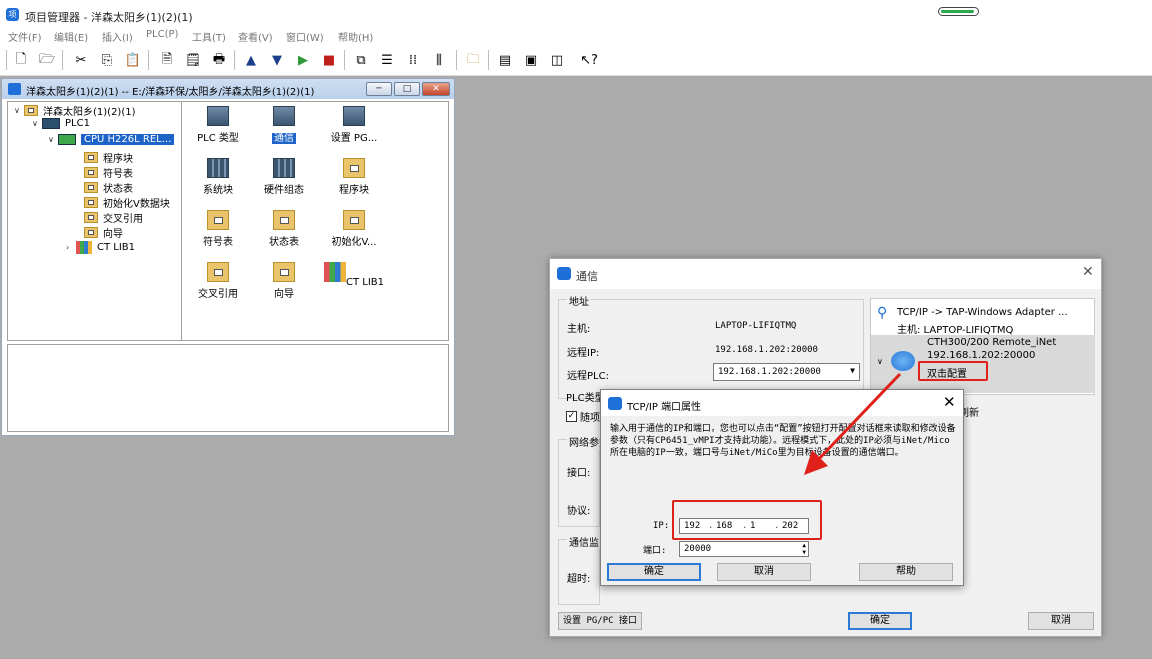 This screenshot has width=1152, height=659. What do you see at coordinates (228, 388) in the screenshot?
I see `output-pane` at bounding box center [228, 388].